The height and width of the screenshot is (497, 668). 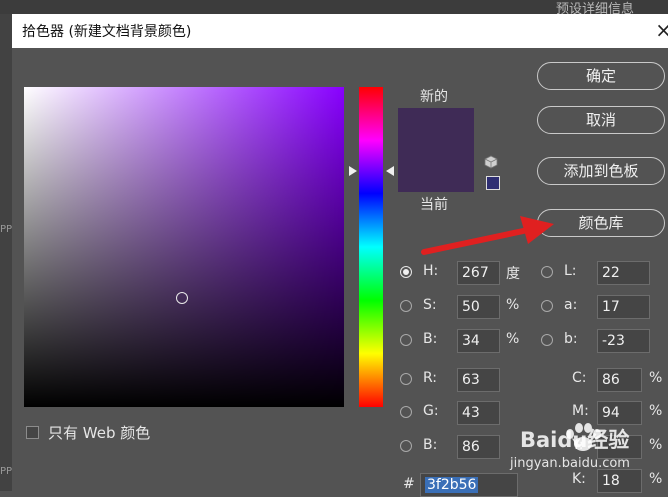 What do you see at coordinates (478, 380) in the screenshot?
I see `red-input: 63` at bounding box center [478, 380].